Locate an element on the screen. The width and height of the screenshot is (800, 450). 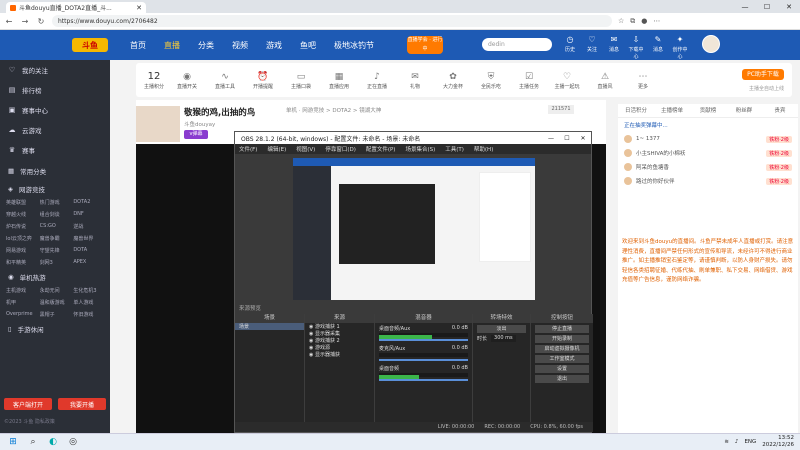
obs-control-button: 启动虚拟摄像机 is located at coordinates (562, 349).